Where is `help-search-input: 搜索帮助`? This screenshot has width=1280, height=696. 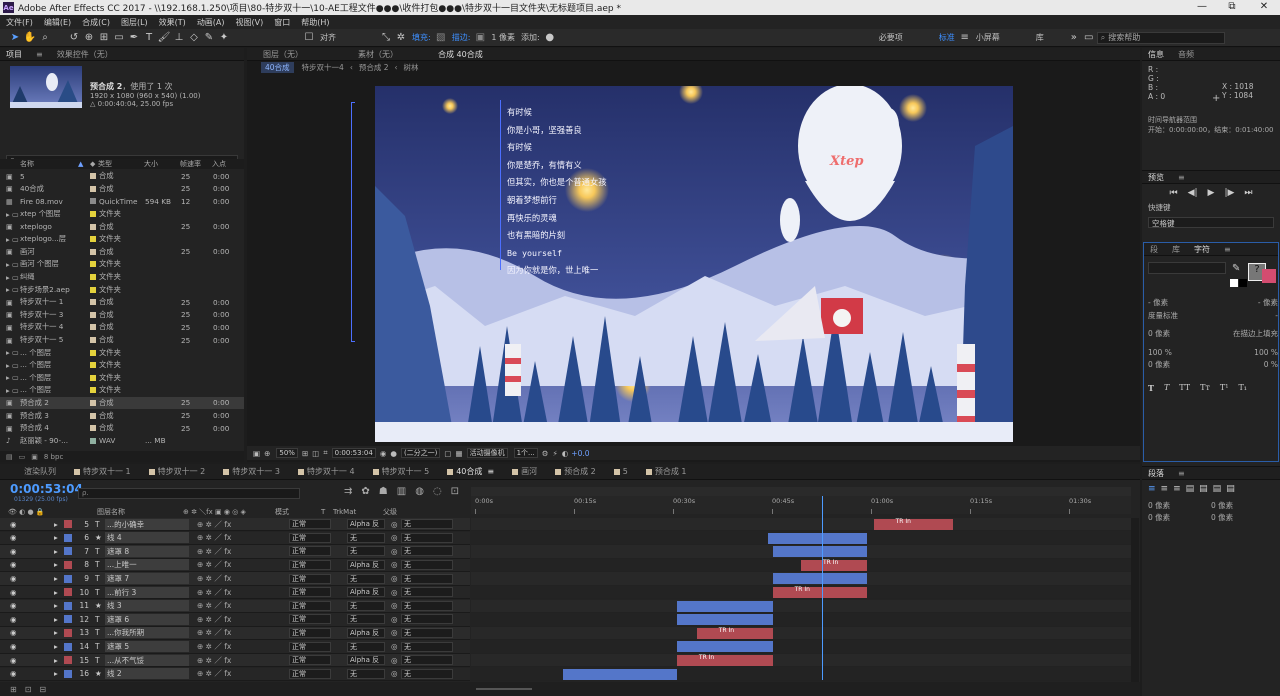 help-search-input: 搜索帮助 is located at coordinates (1124, 37).